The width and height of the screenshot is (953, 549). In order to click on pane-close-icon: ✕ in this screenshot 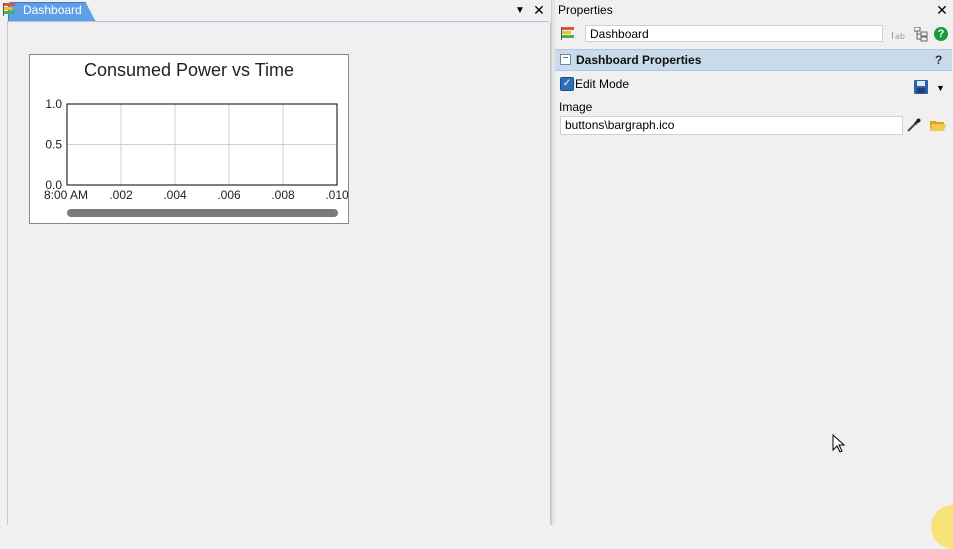, I will do `click(539, 10)`.